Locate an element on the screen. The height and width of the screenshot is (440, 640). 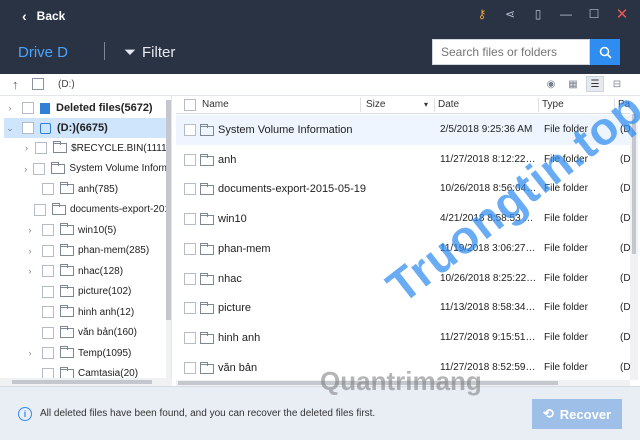
select-all-checkbox is located at coordinates (190, 105).